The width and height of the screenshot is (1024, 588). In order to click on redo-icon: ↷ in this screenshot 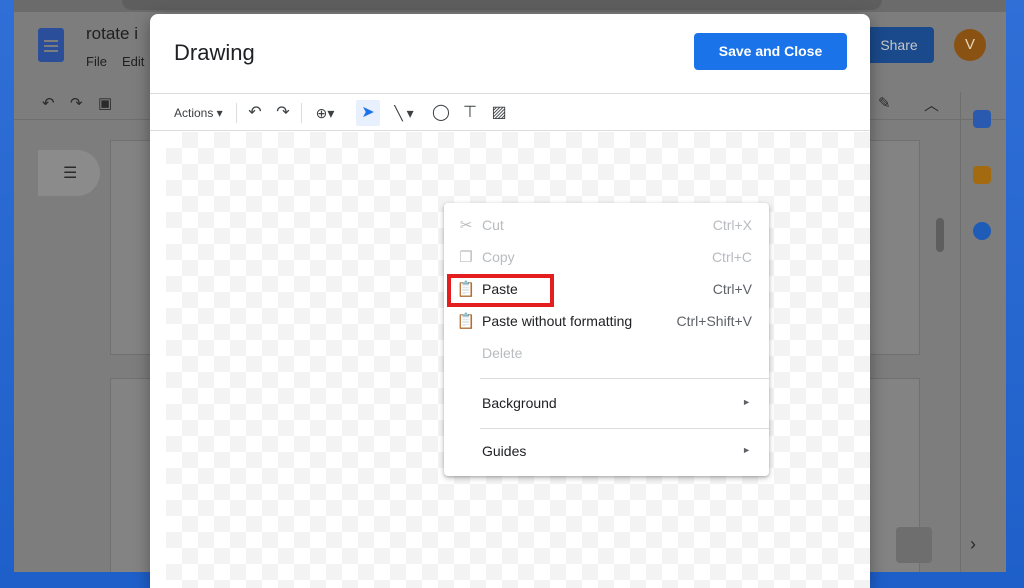, I will do `click(283, 113)`.